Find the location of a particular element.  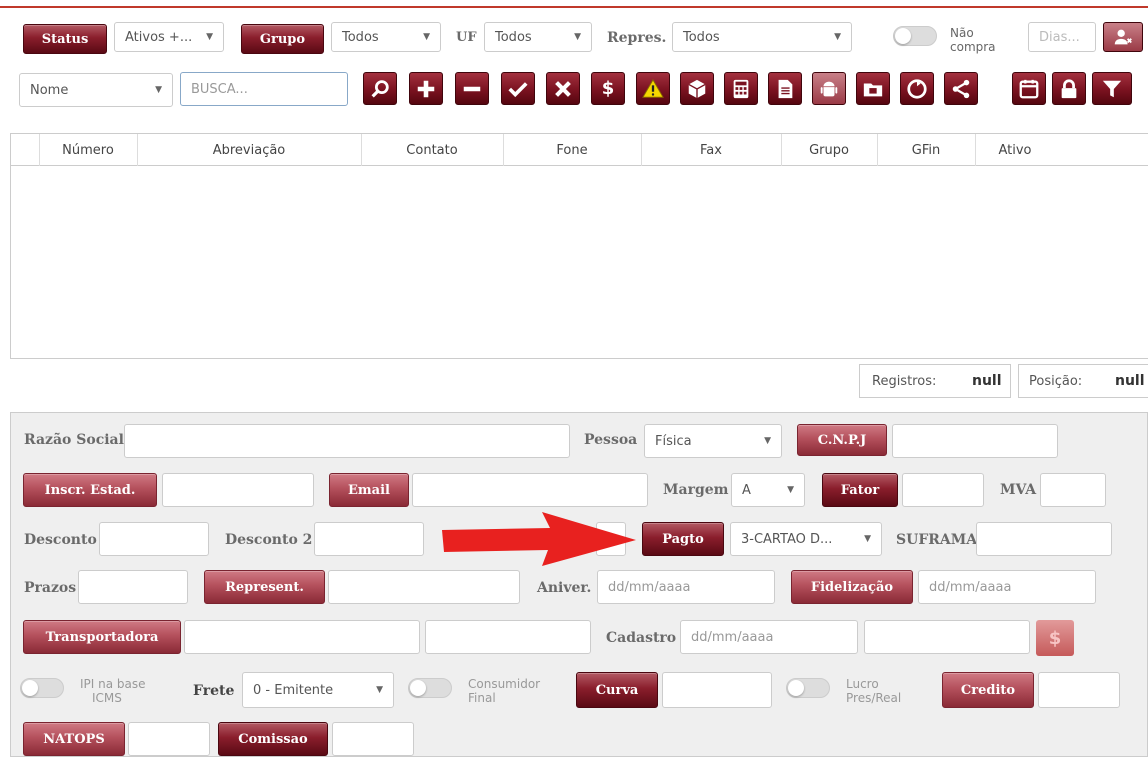

nao-compra-toggle is located at coordinates (915, 36).